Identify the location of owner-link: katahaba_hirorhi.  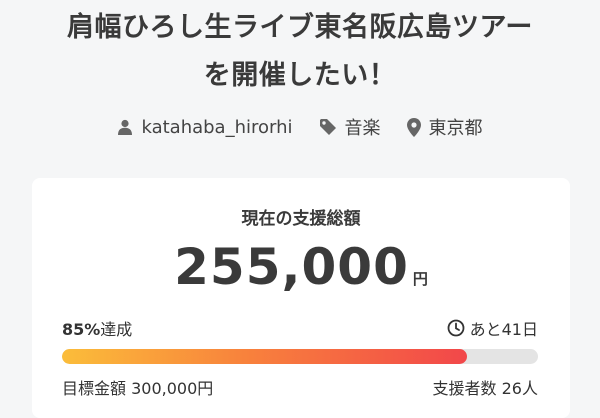
(205, 127).